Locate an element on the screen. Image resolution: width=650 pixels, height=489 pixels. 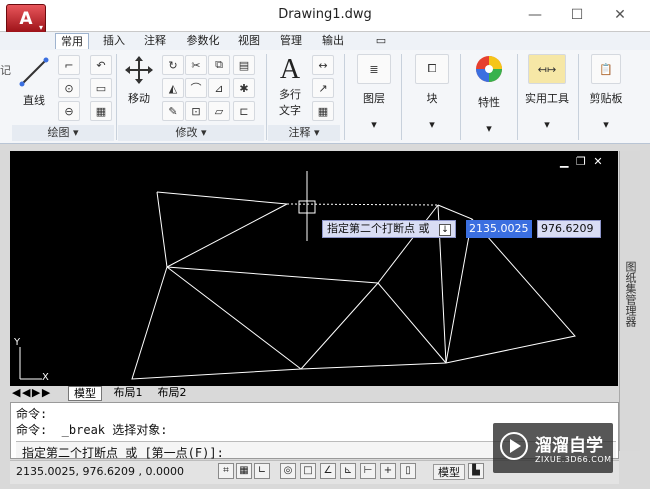
undo-arc-icon: ↶ is located at coordinates (101, 65).